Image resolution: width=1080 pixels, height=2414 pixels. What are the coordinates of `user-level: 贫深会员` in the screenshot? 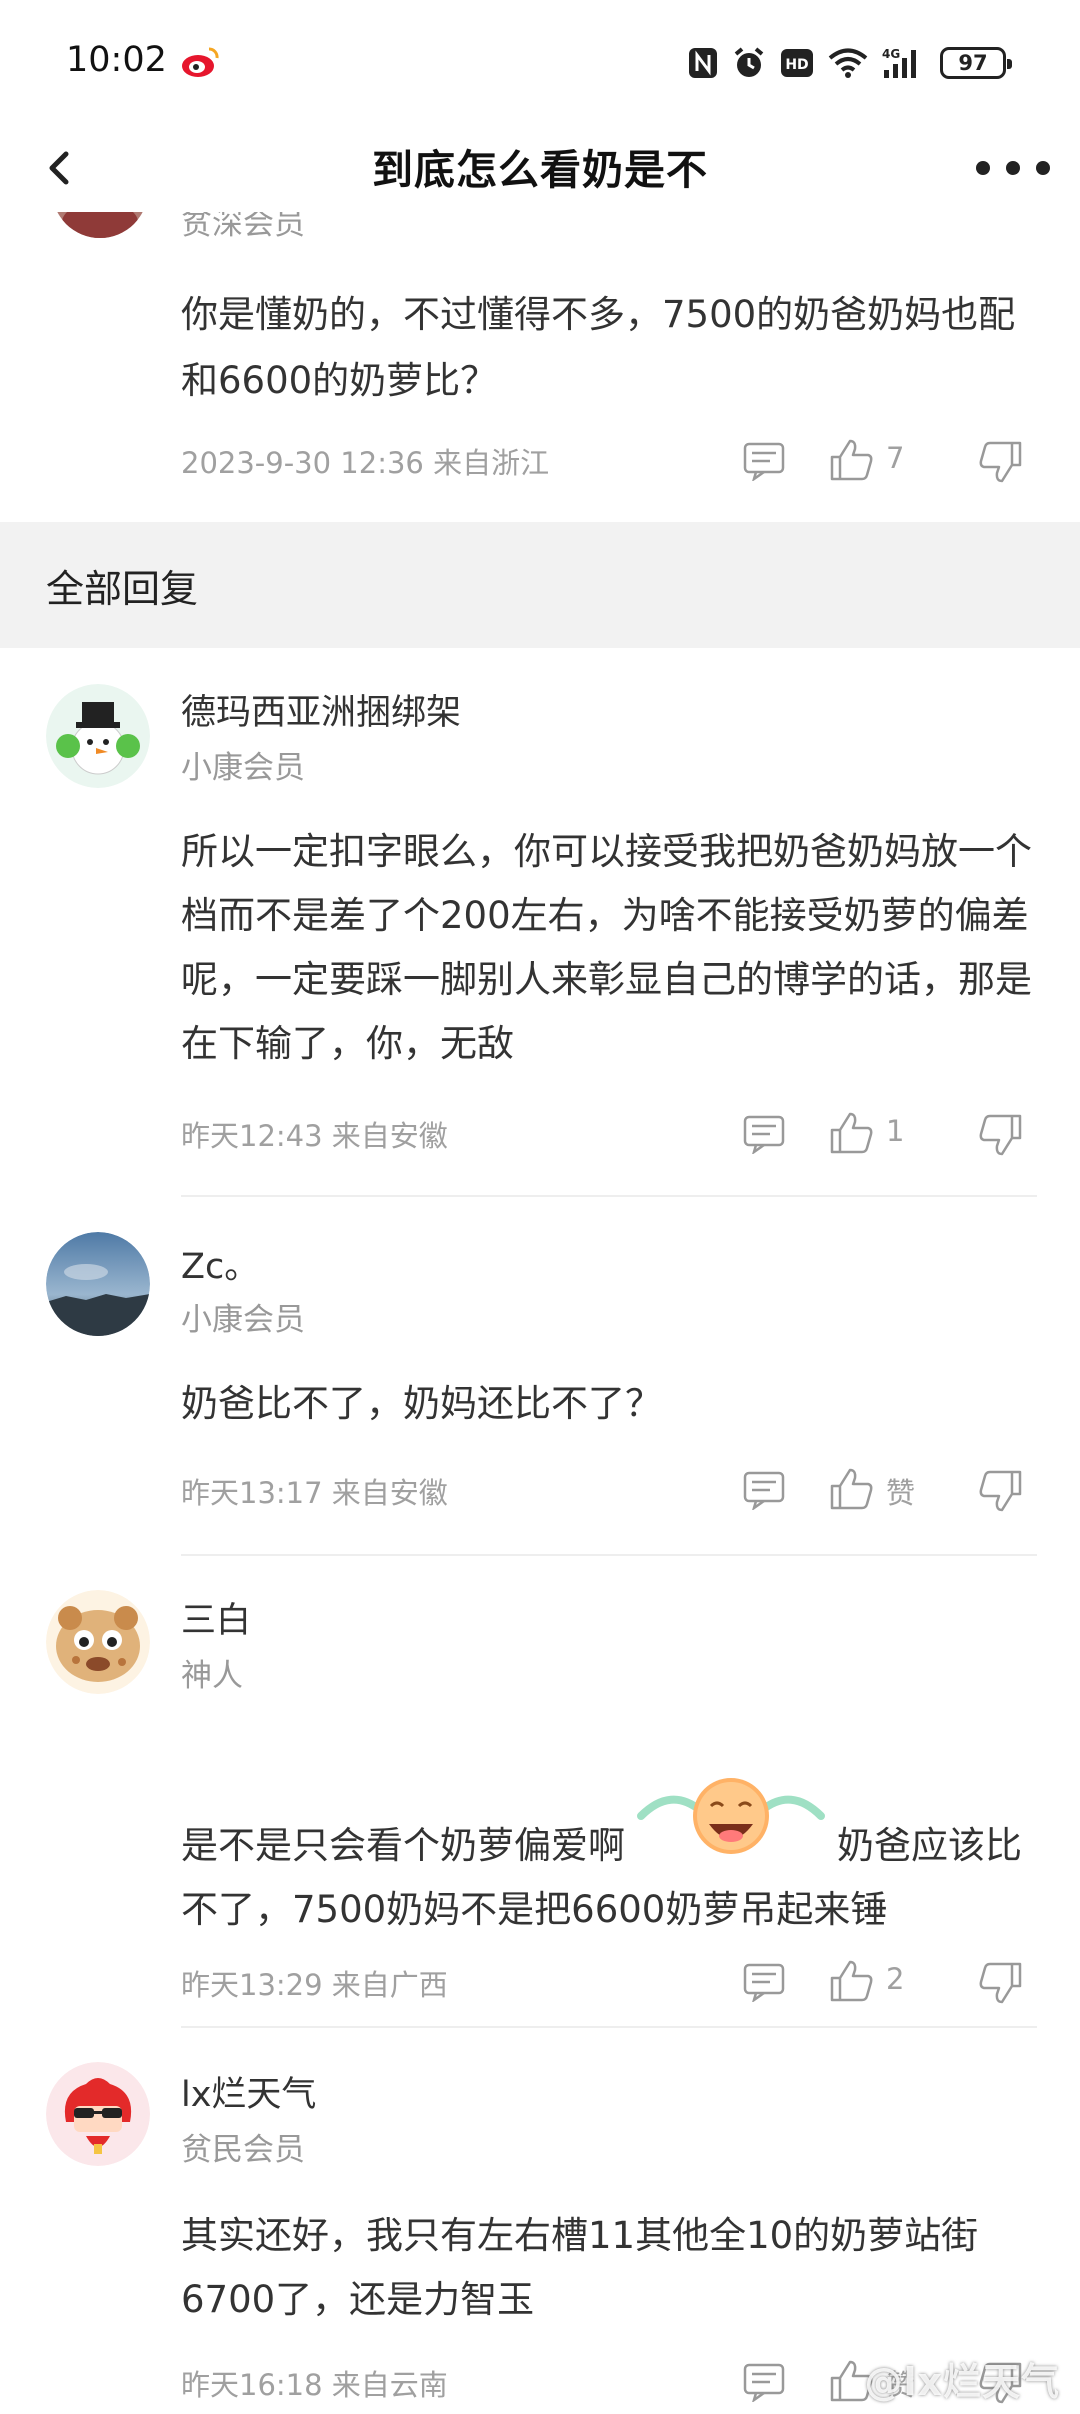 It's located at (243, 227).